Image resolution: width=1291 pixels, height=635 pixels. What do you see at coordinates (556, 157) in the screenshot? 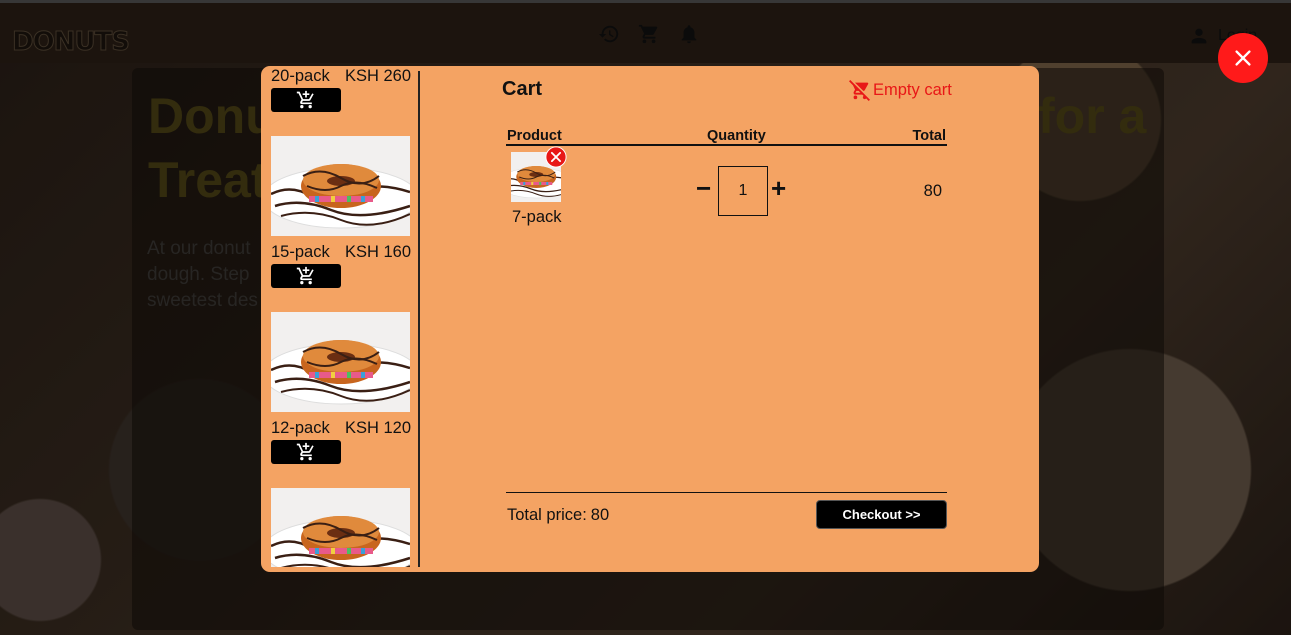
I see `remove-item-icon` at bounding box center [556, 157].